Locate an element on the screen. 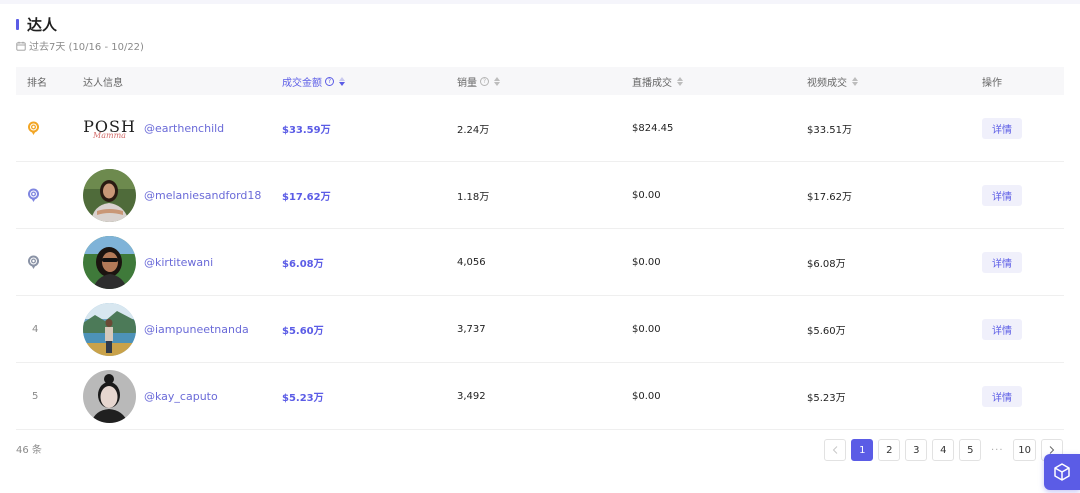 The width and height of the screenshot is (1080, 493). col-rank-label: 排名 is located at coordinates (37, 83).